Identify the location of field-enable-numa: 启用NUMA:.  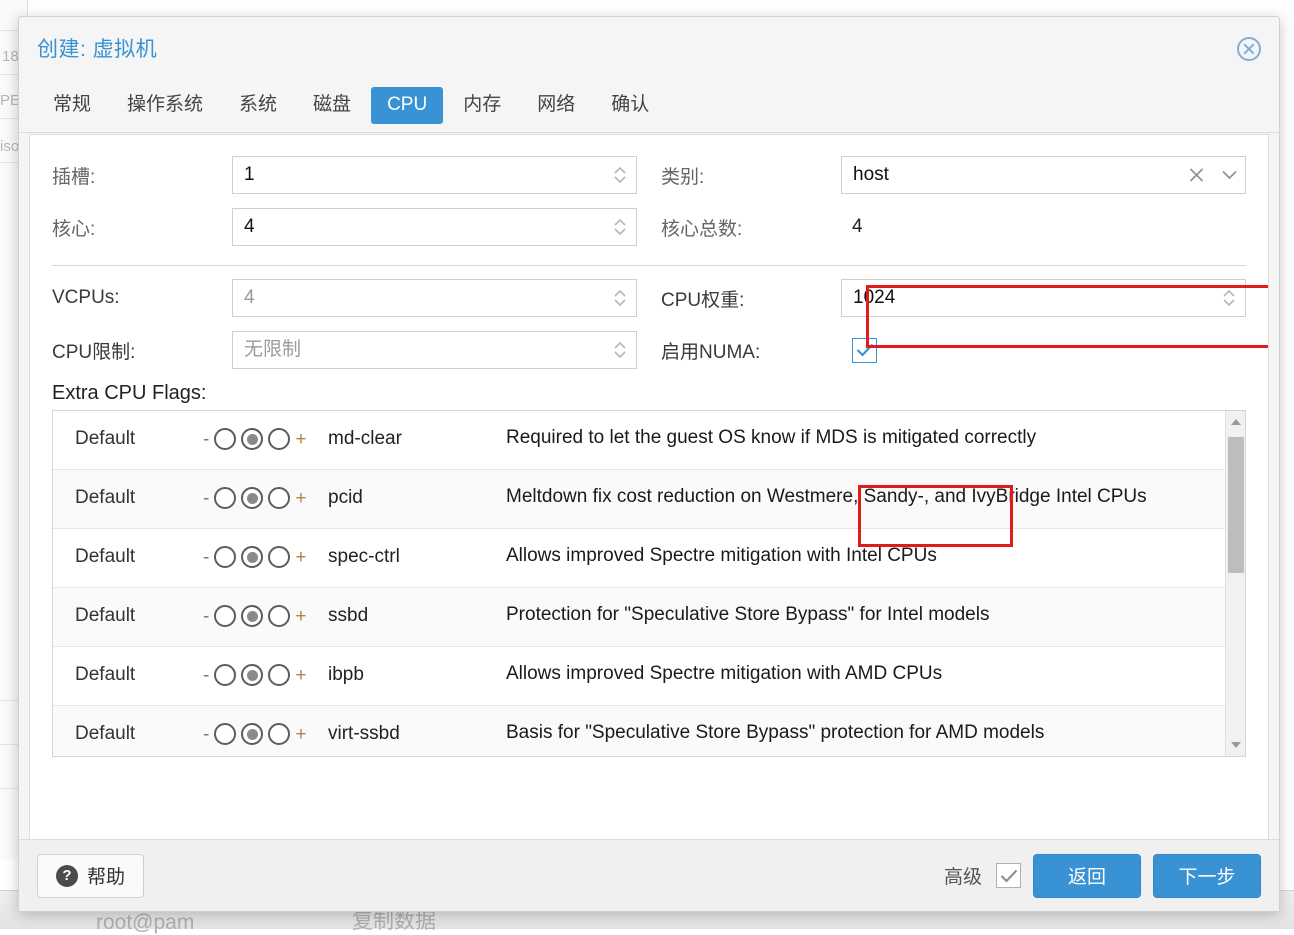
(953, 350).